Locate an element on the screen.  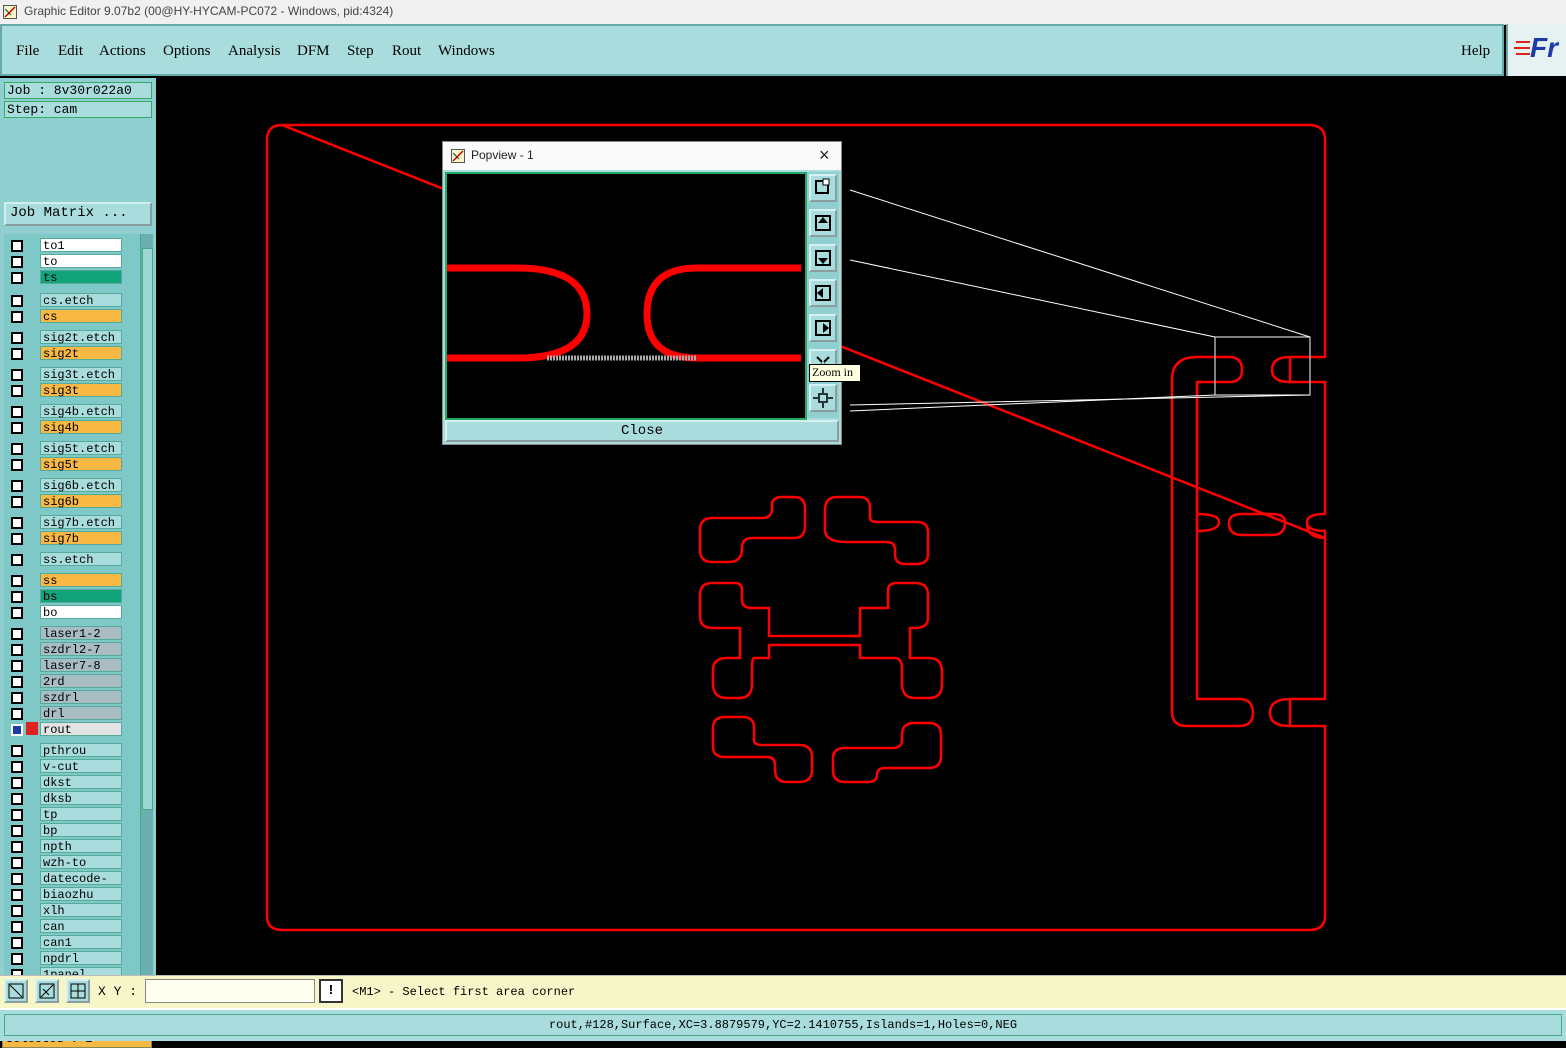
layer-row-sig5t: sig5t is located at coordinates (66, 464).